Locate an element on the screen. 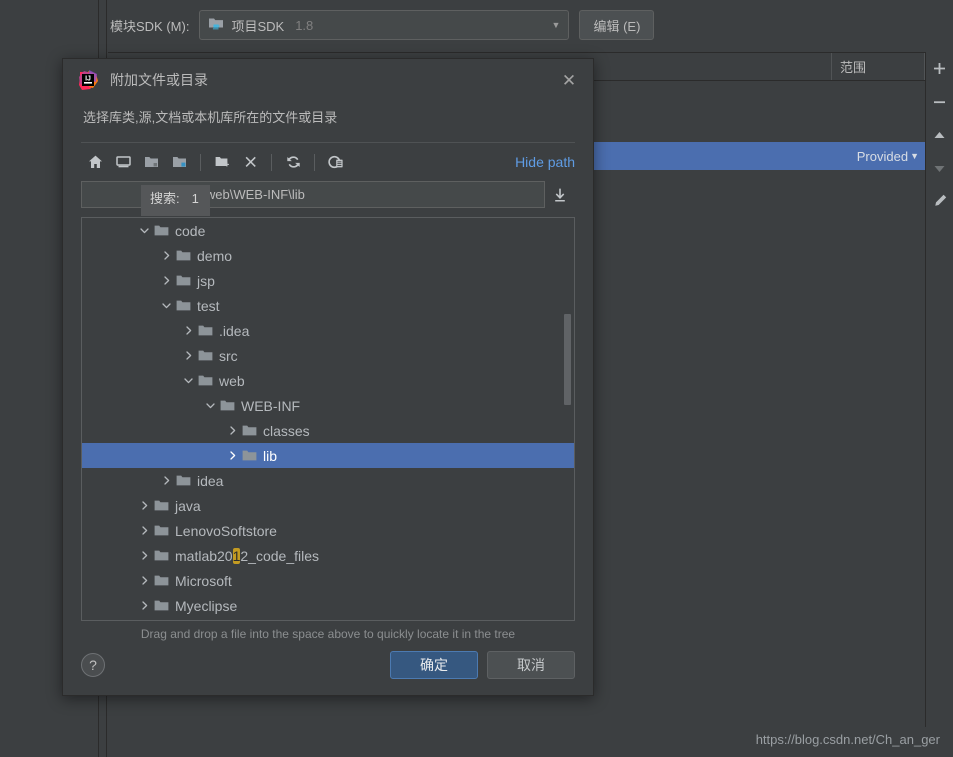  tree-row-label: Microsoft is located at coordinates (203, 580).